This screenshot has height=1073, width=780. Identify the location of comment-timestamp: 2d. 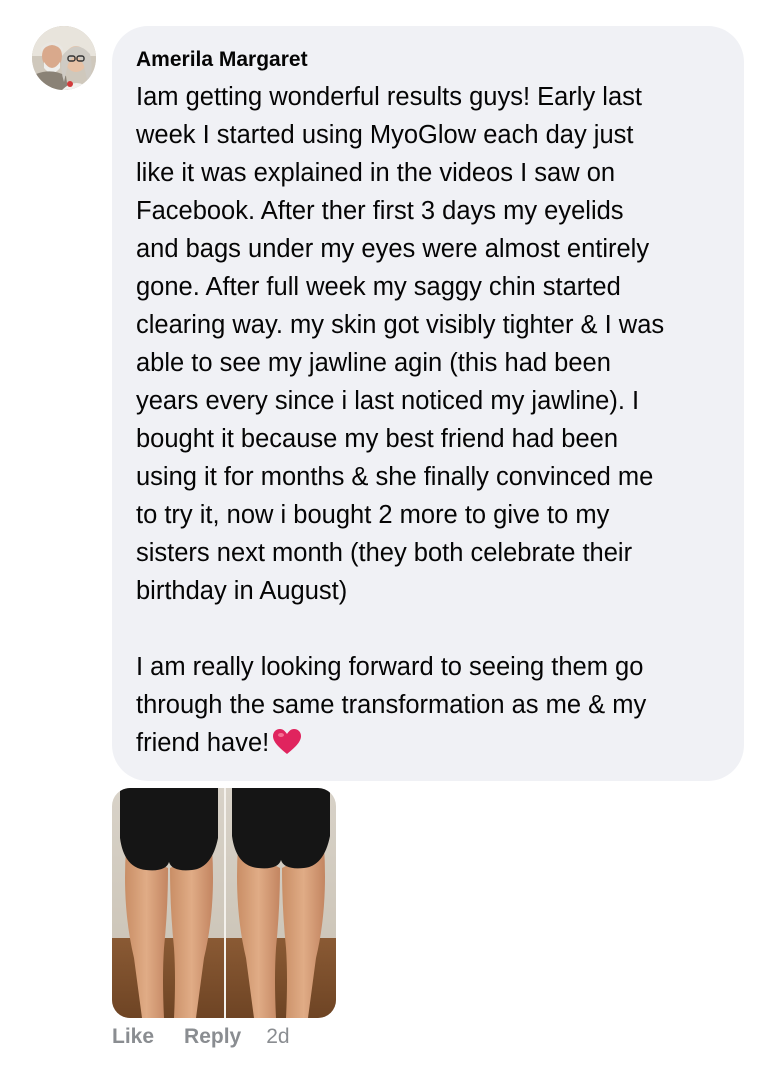
(277, 1037).